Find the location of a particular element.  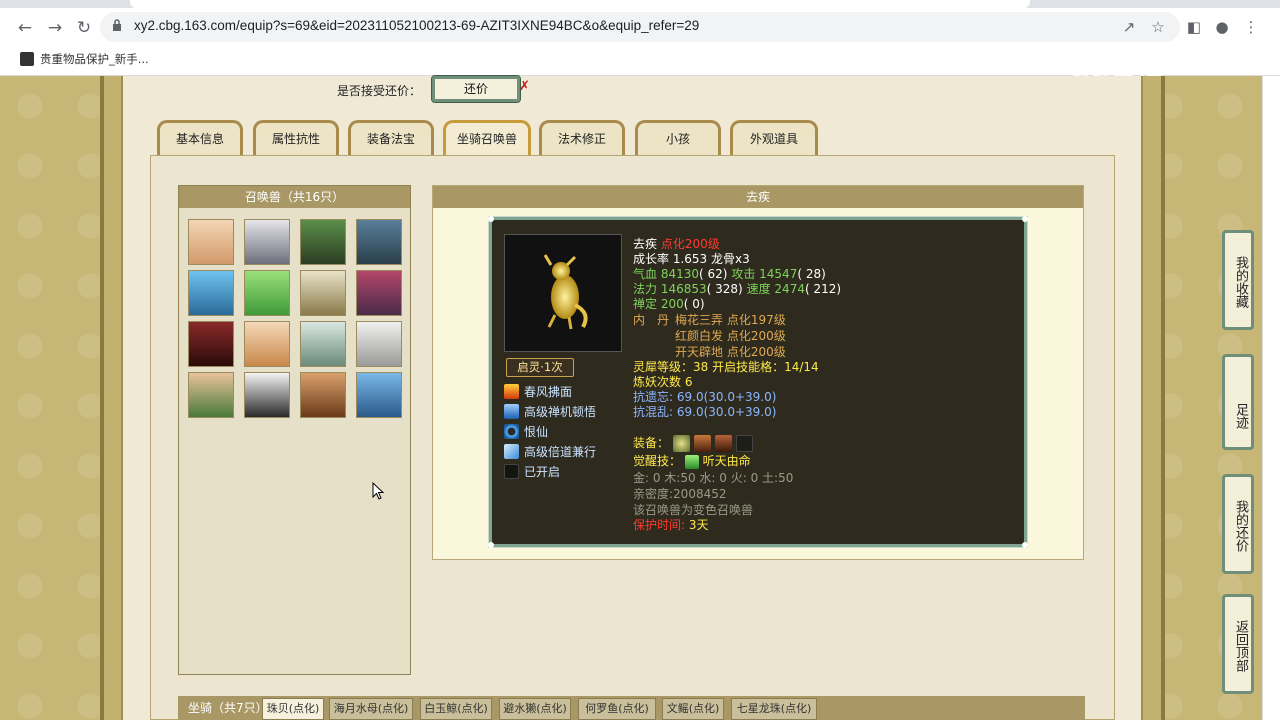

mount-tab: 避水獭(点化) is located at coordinates (535, 709).